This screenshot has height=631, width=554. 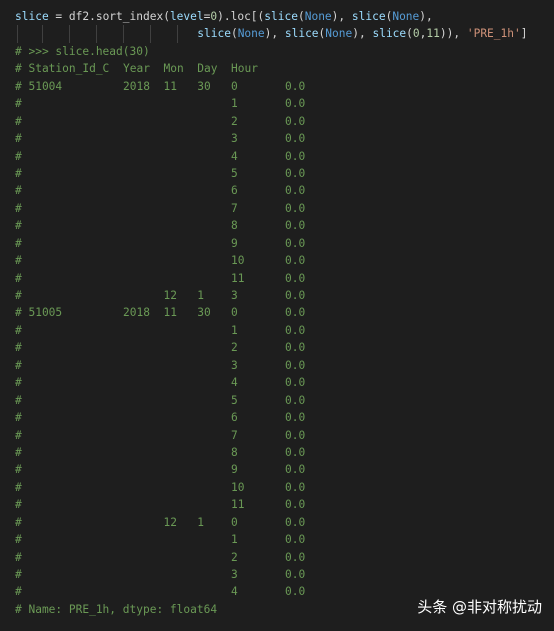 What do you see at coordinates (173, 69) in the screenshot?
I see `header-2: Mon` at bounding box center [173, 69].